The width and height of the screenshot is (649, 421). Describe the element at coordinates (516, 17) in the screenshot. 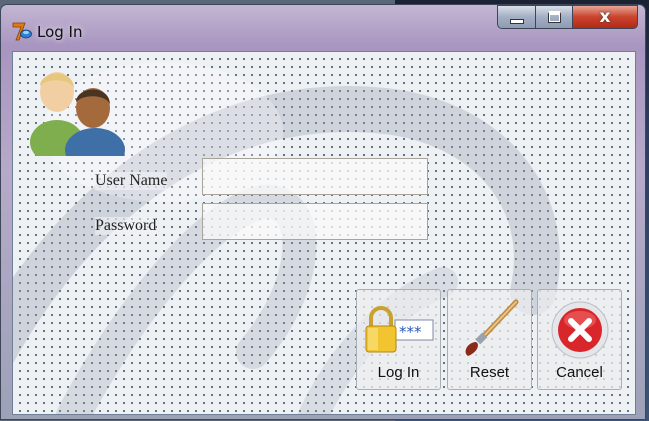

I see `minimize-button` at that location.